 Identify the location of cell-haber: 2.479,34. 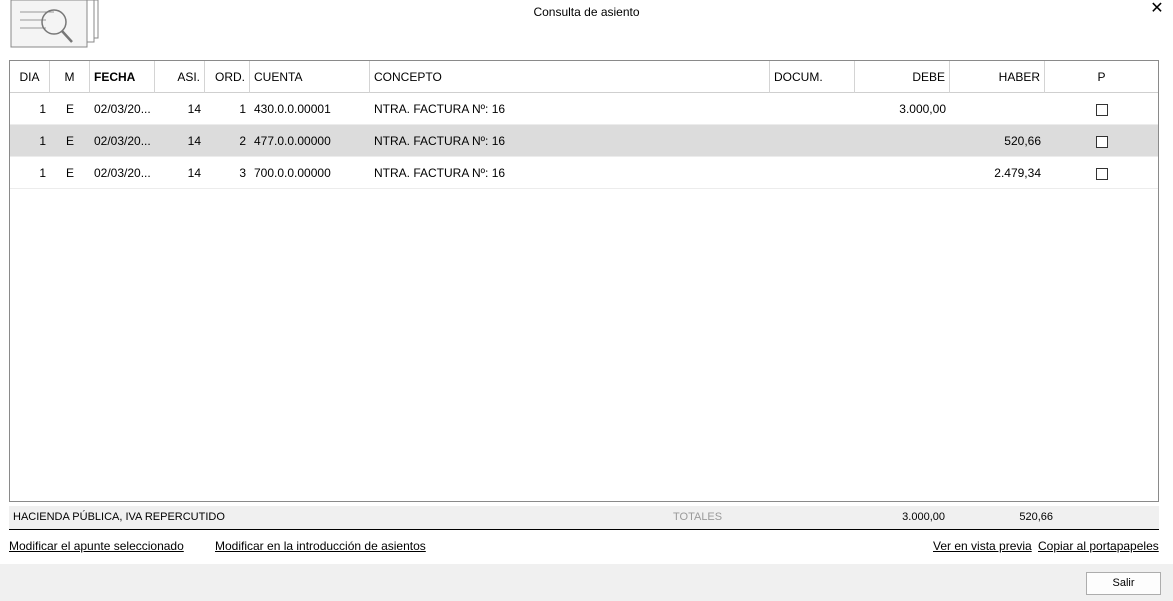
(1017, 173).